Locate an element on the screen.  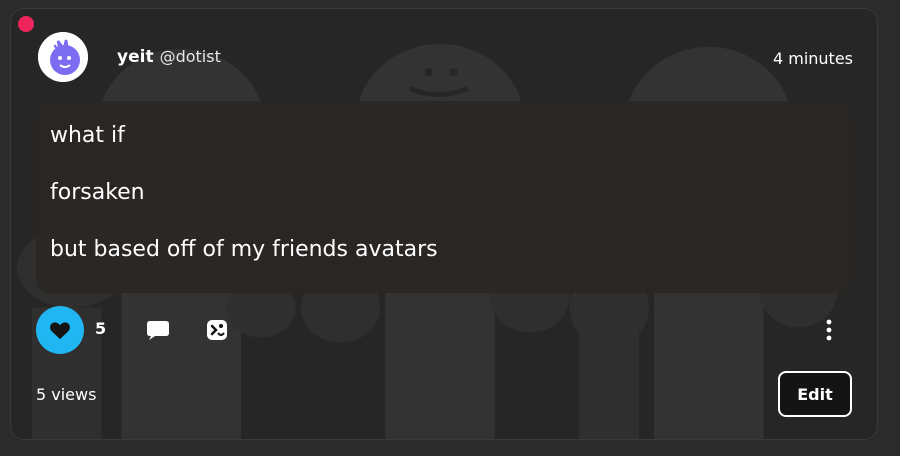
heart-icon is located at coordinates (60, 331).